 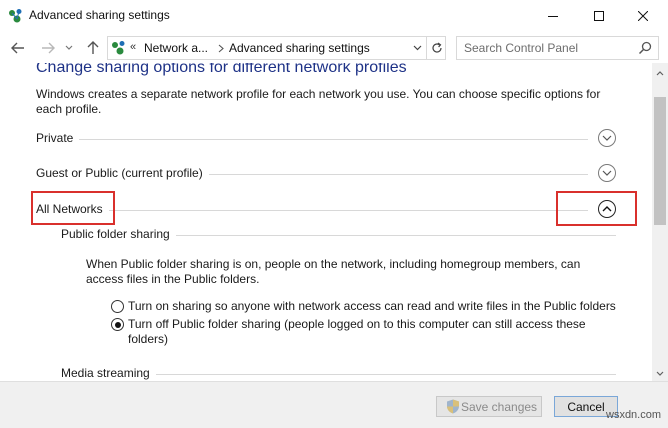 I want to click on maximize-button, so click(x=599, y=16).